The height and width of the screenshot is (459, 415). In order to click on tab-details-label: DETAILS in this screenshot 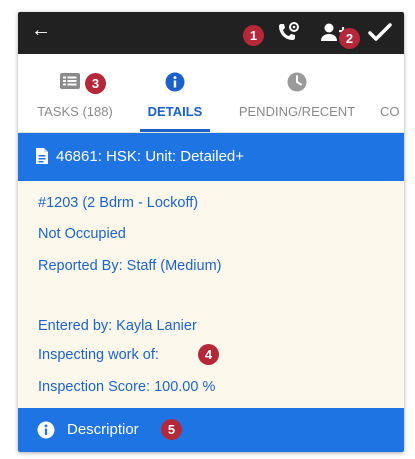, I will do `click(175, 111)`.